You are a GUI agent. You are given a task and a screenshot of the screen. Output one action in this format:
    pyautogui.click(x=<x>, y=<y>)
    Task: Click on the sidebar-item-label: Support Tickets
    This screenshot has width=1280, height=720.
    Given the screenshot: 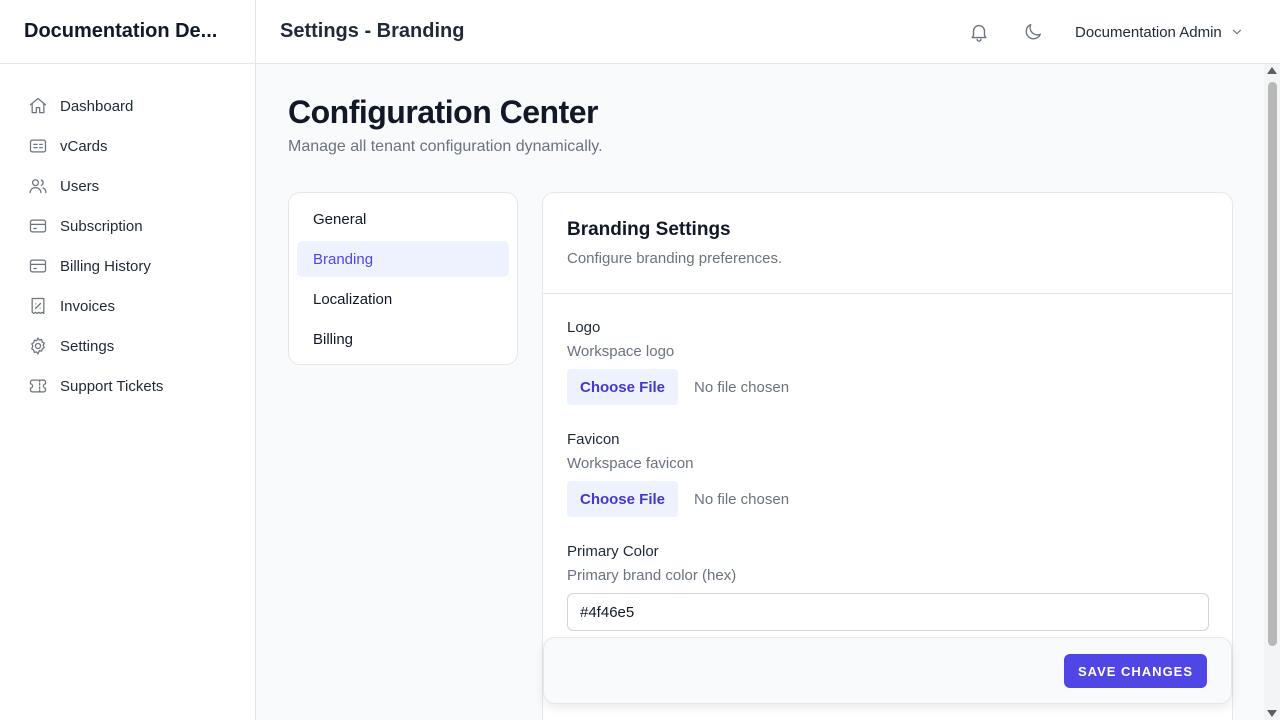 What is the action you would take?
    pyautogui.click(x=112, y=386)
    